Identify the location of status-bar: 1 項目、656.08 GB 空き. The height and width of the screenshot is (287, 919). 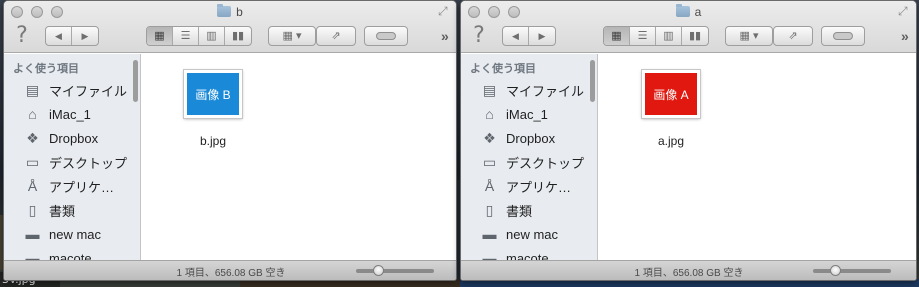
(688, 270).